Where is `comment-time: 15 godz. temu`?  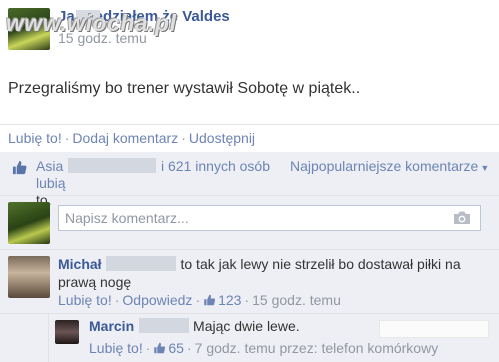 comment-time: 15 godz. temu is located at coordinates (296, 300).